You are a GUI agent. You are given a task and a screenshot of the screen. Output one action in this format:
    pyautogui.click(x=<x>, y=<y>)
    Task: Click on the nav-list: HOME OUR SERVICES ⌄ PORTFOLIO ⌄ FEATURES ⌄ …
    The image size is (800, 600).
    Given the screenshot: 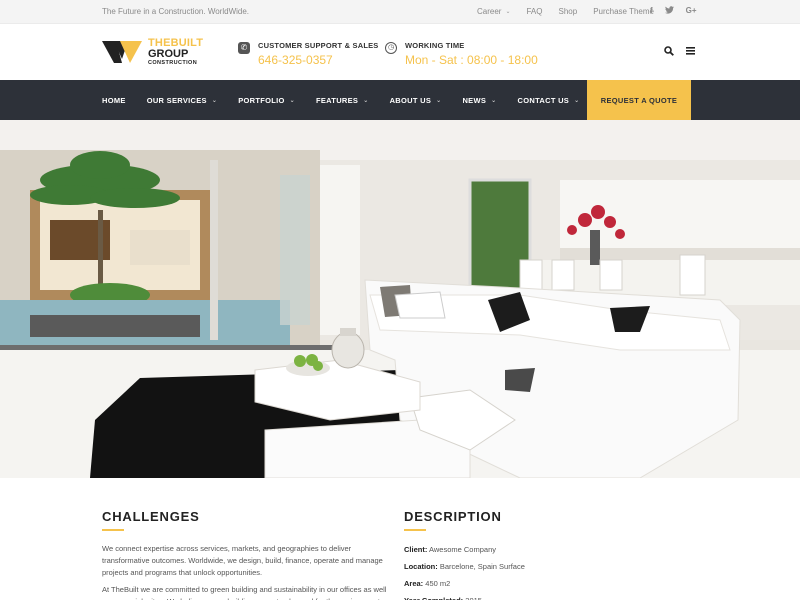 What is the action you would take?
    pyautogui.click(x=351, y=100)
    